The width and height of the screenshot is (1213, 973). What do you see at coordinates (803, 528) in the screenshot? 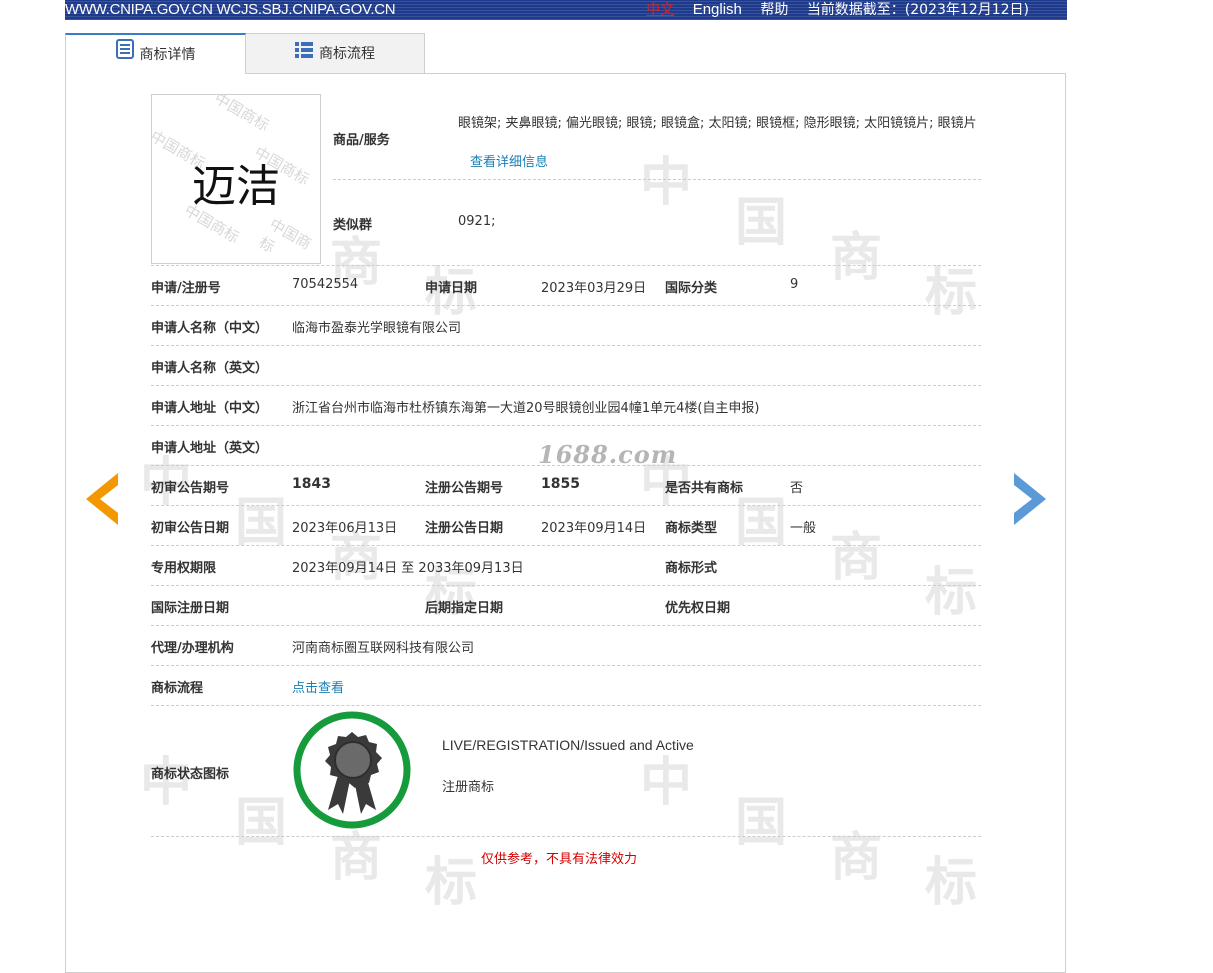
I see `type-value: 一般` at bounding box center [803, 528].